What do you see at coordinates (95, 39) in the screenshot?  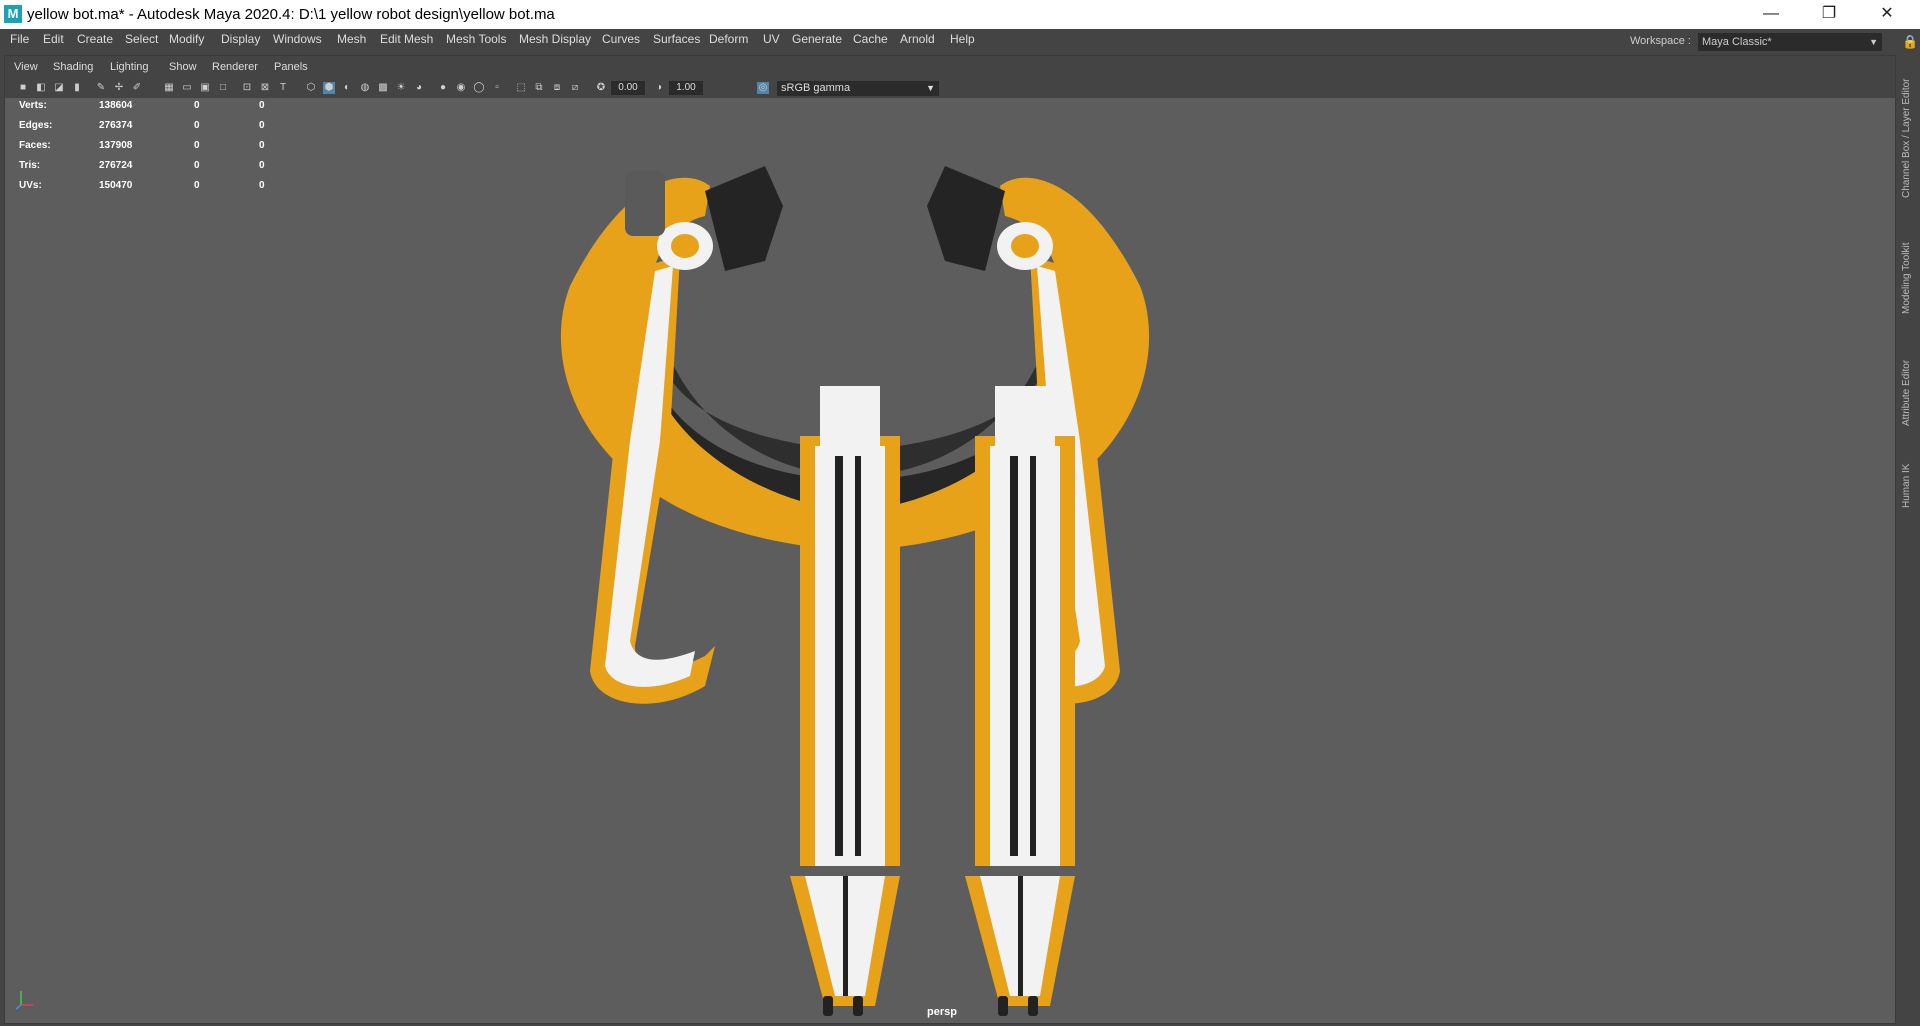 I see `menu-create: Create` at bounding box center [95, 39].